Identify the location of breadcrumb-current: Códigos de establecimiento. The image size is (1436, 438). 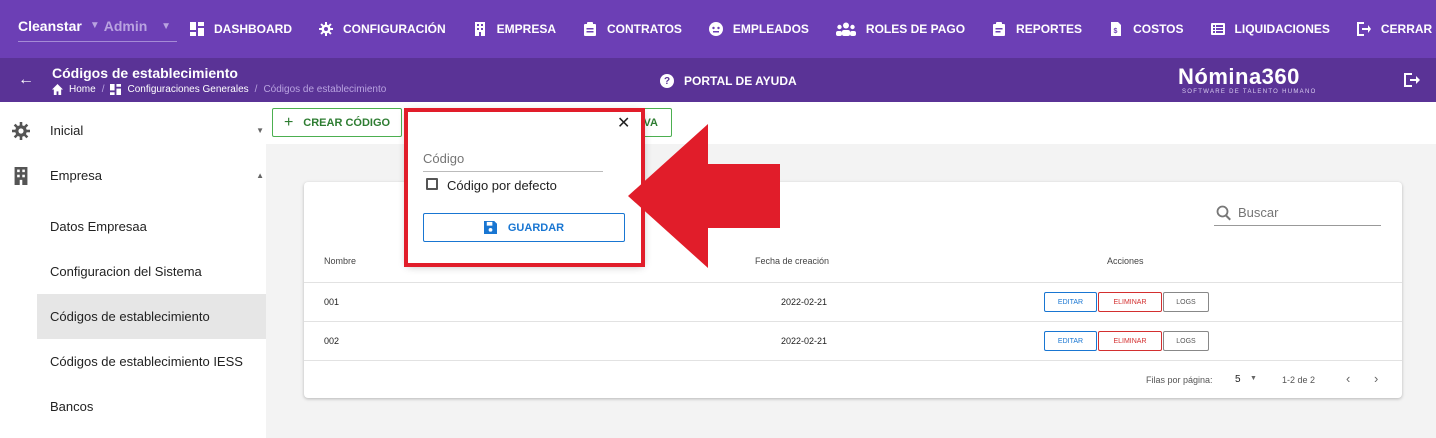
(325, 89).